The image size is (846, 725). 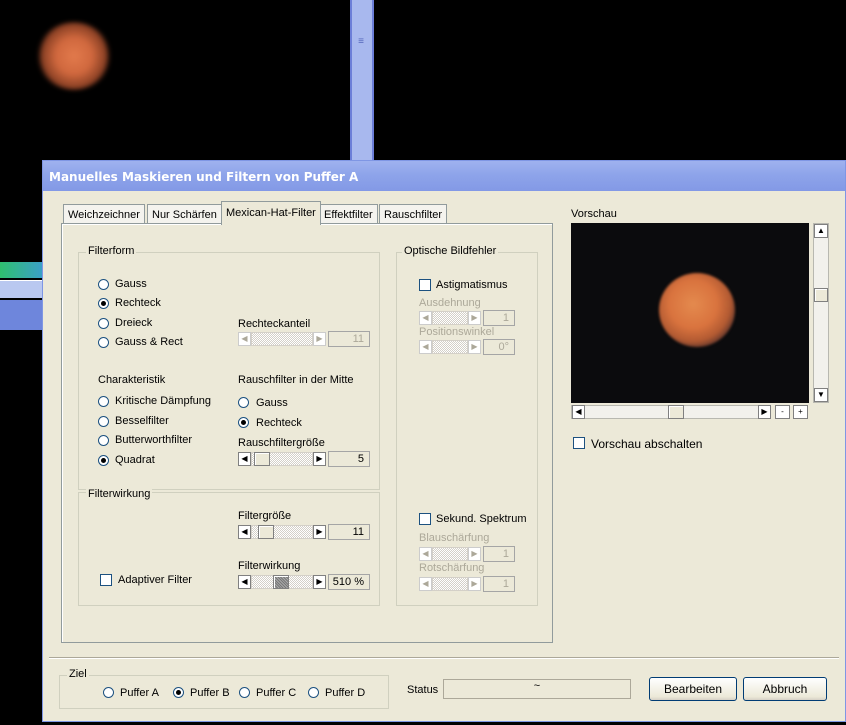 I want to click on scroll-down-icon: ▼, so click(x=821, y=395).